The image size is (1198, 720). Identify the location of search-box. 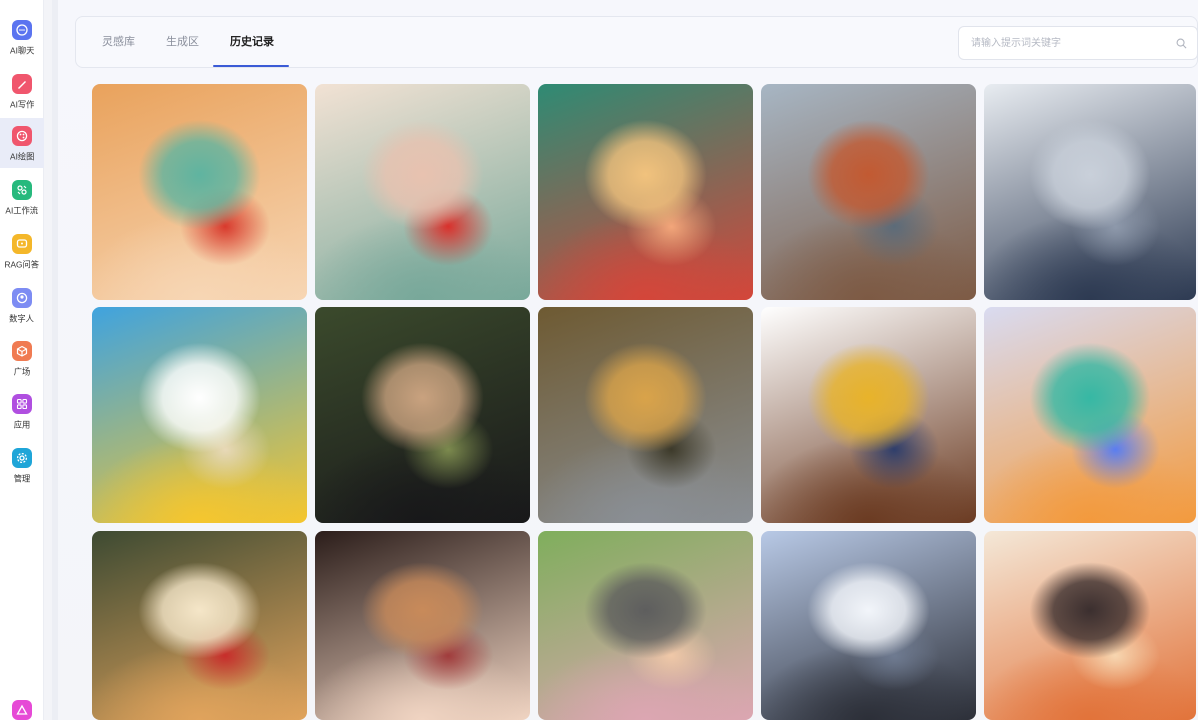
(1078, 43).